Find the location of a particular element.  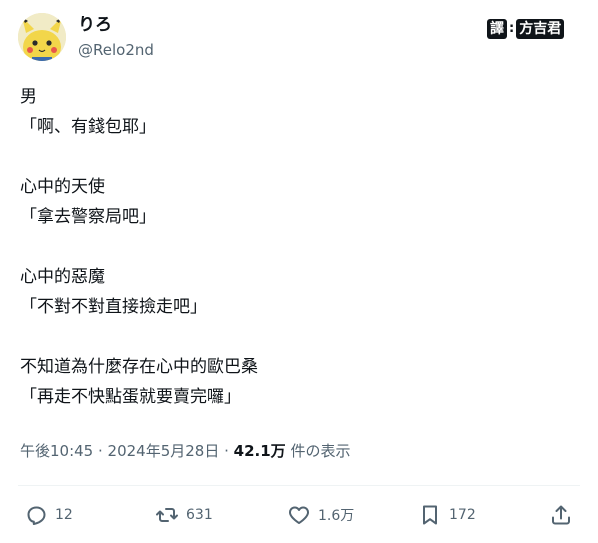

bookmark-button: 172 is located at coordinates (447, 515).